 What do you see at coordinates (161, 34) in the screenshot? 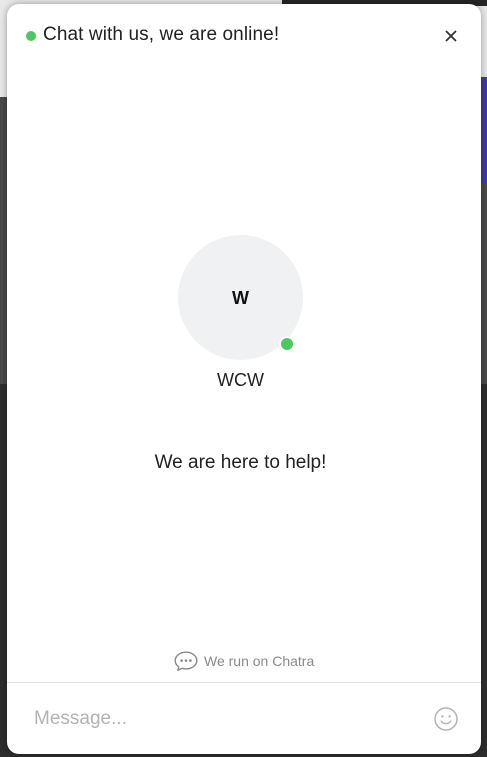
I see `chat-status-title: Chat with us, we are online!` at bounding box center [161, 34].